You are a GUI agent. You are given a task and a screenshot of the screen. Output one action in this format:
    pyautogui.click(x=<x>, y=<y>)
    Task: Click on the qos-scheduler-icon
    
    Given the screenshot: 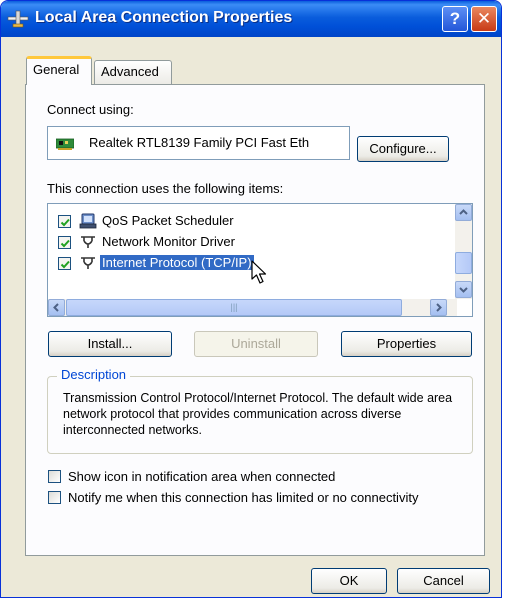 What is the action you would take?
    pyautogui.click(x=88, y=221)
    